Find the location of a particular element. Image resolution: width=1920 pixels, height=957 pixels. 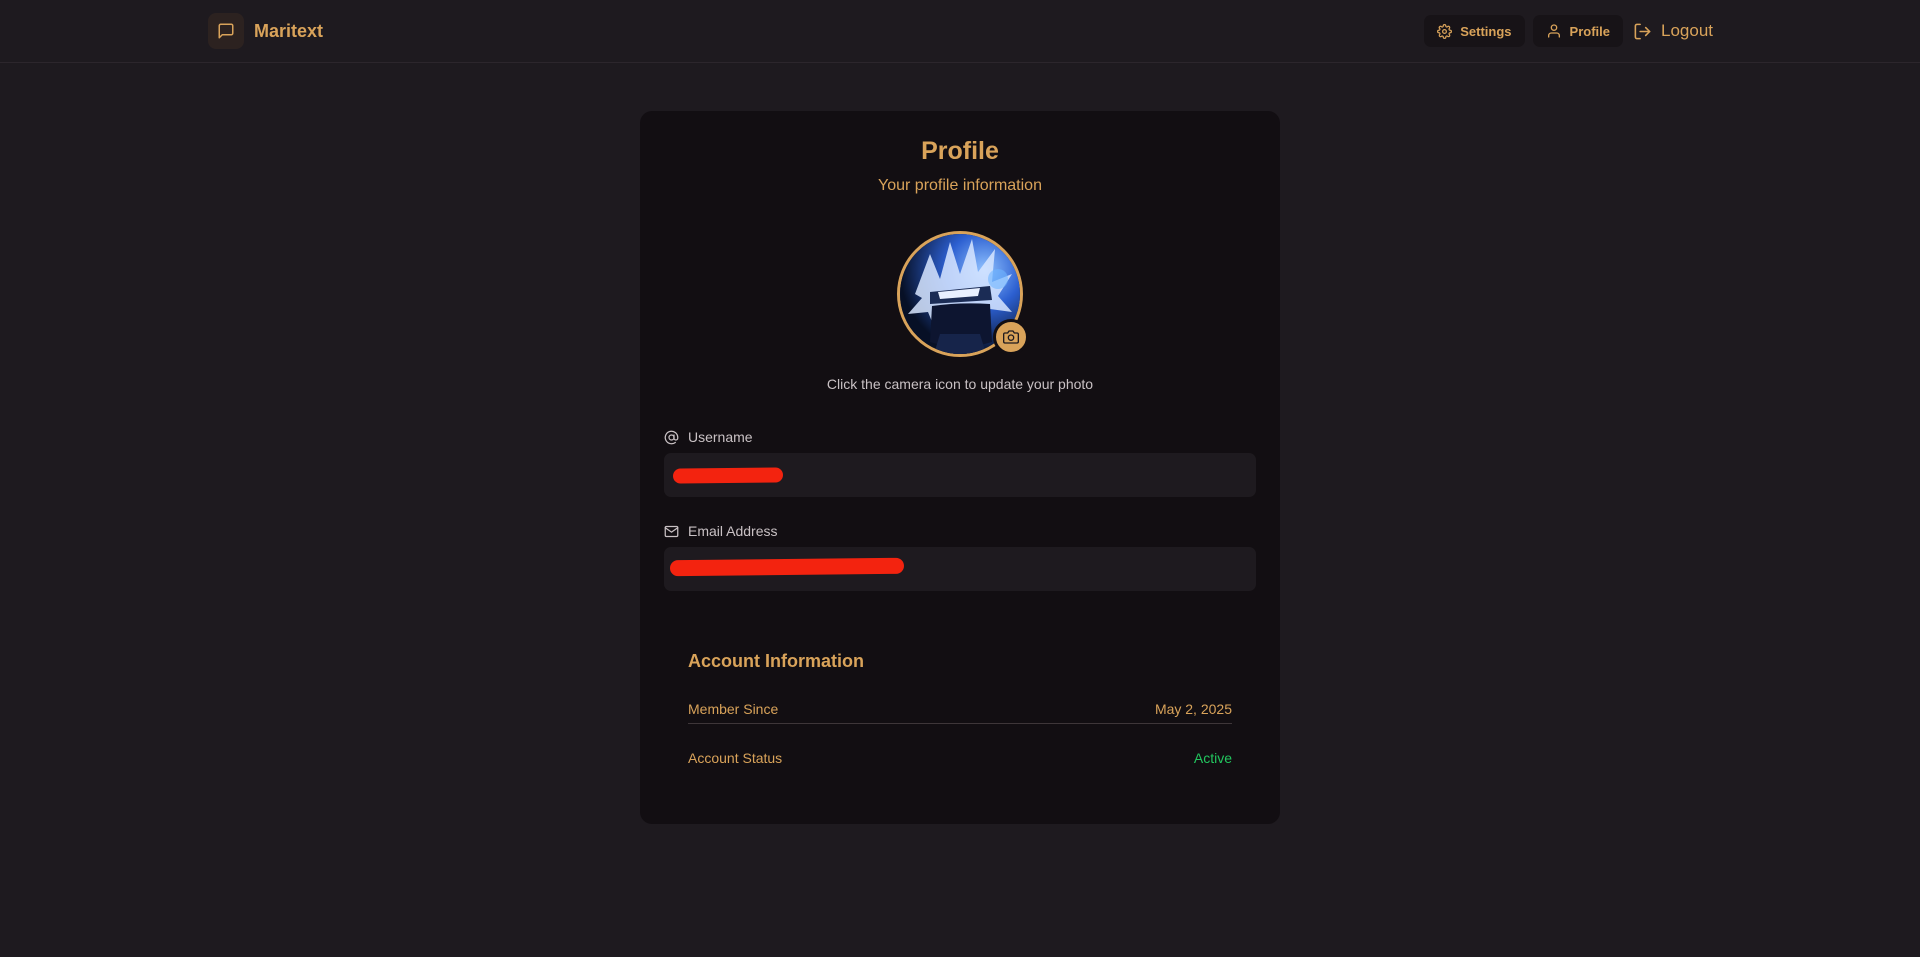

username-label: Username is located at coordinates (720, 437).